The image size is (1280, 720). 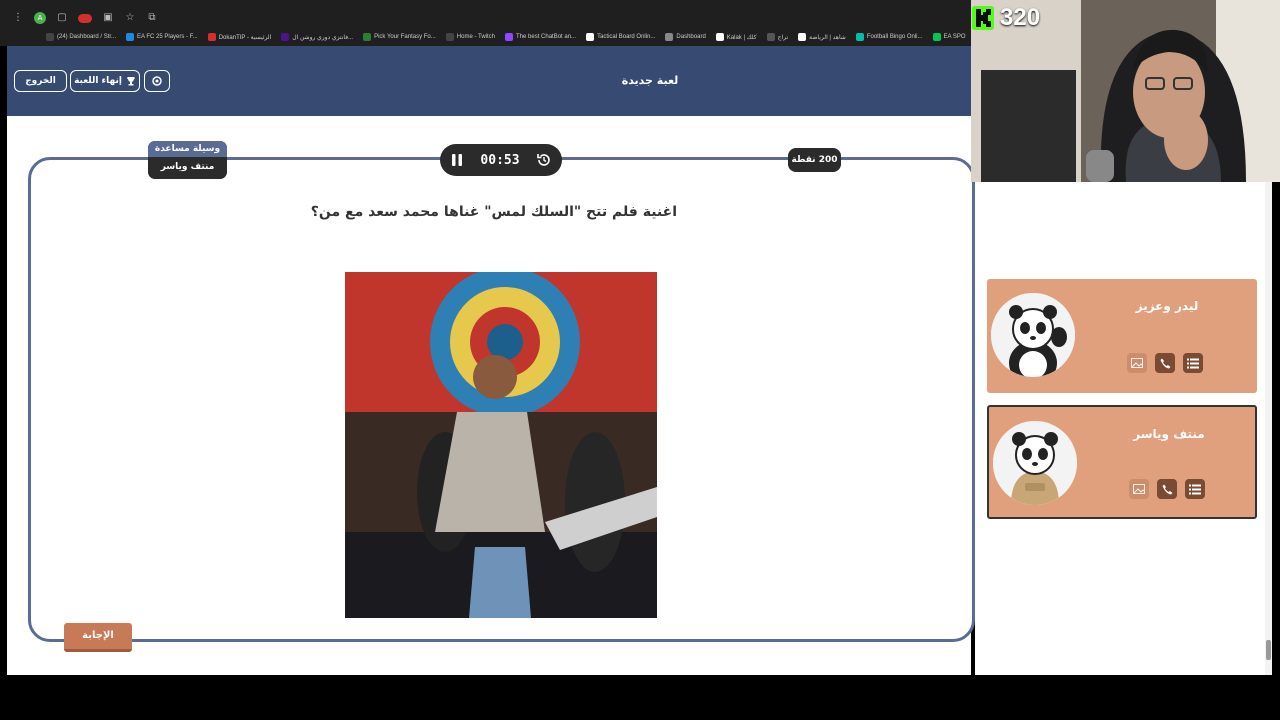 I want to click on team-card: ليدر وعزيز, so click(x=1122, y=336).